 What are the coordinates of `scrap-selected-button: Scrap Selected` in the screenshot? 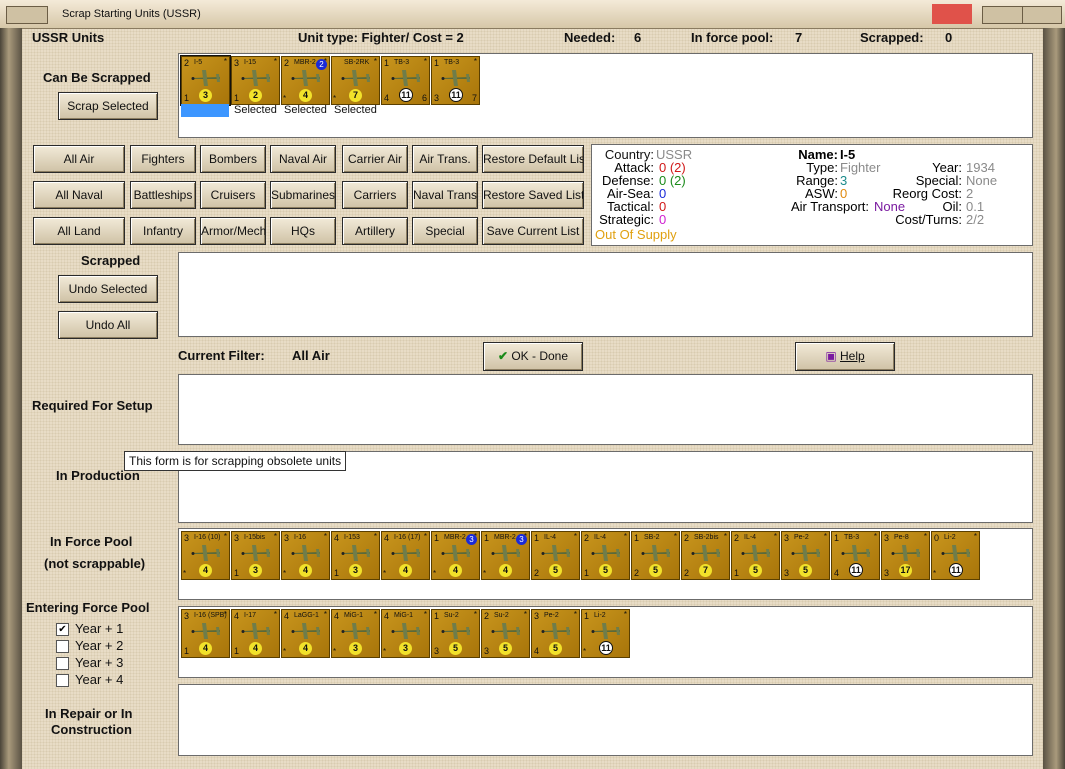 It's located at (108, 106).